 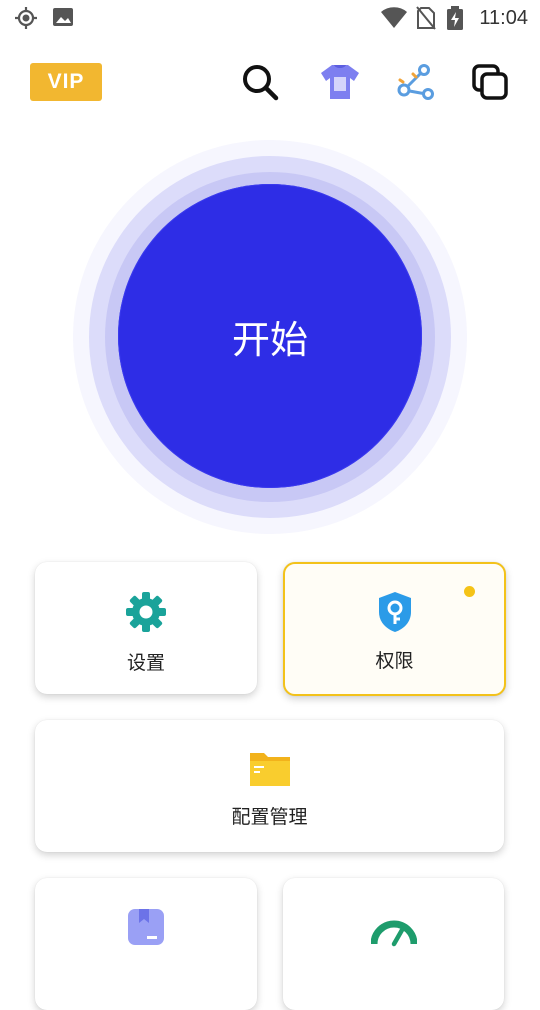 I want to click on permissions-card: 权限, so click(x=394, y=629).